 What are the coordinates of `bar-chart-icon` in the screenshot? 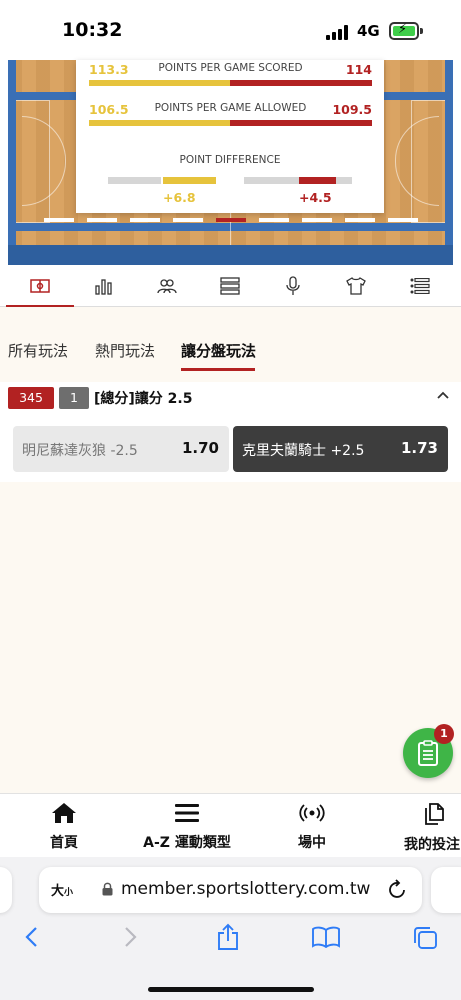 It's located at (103, 287).